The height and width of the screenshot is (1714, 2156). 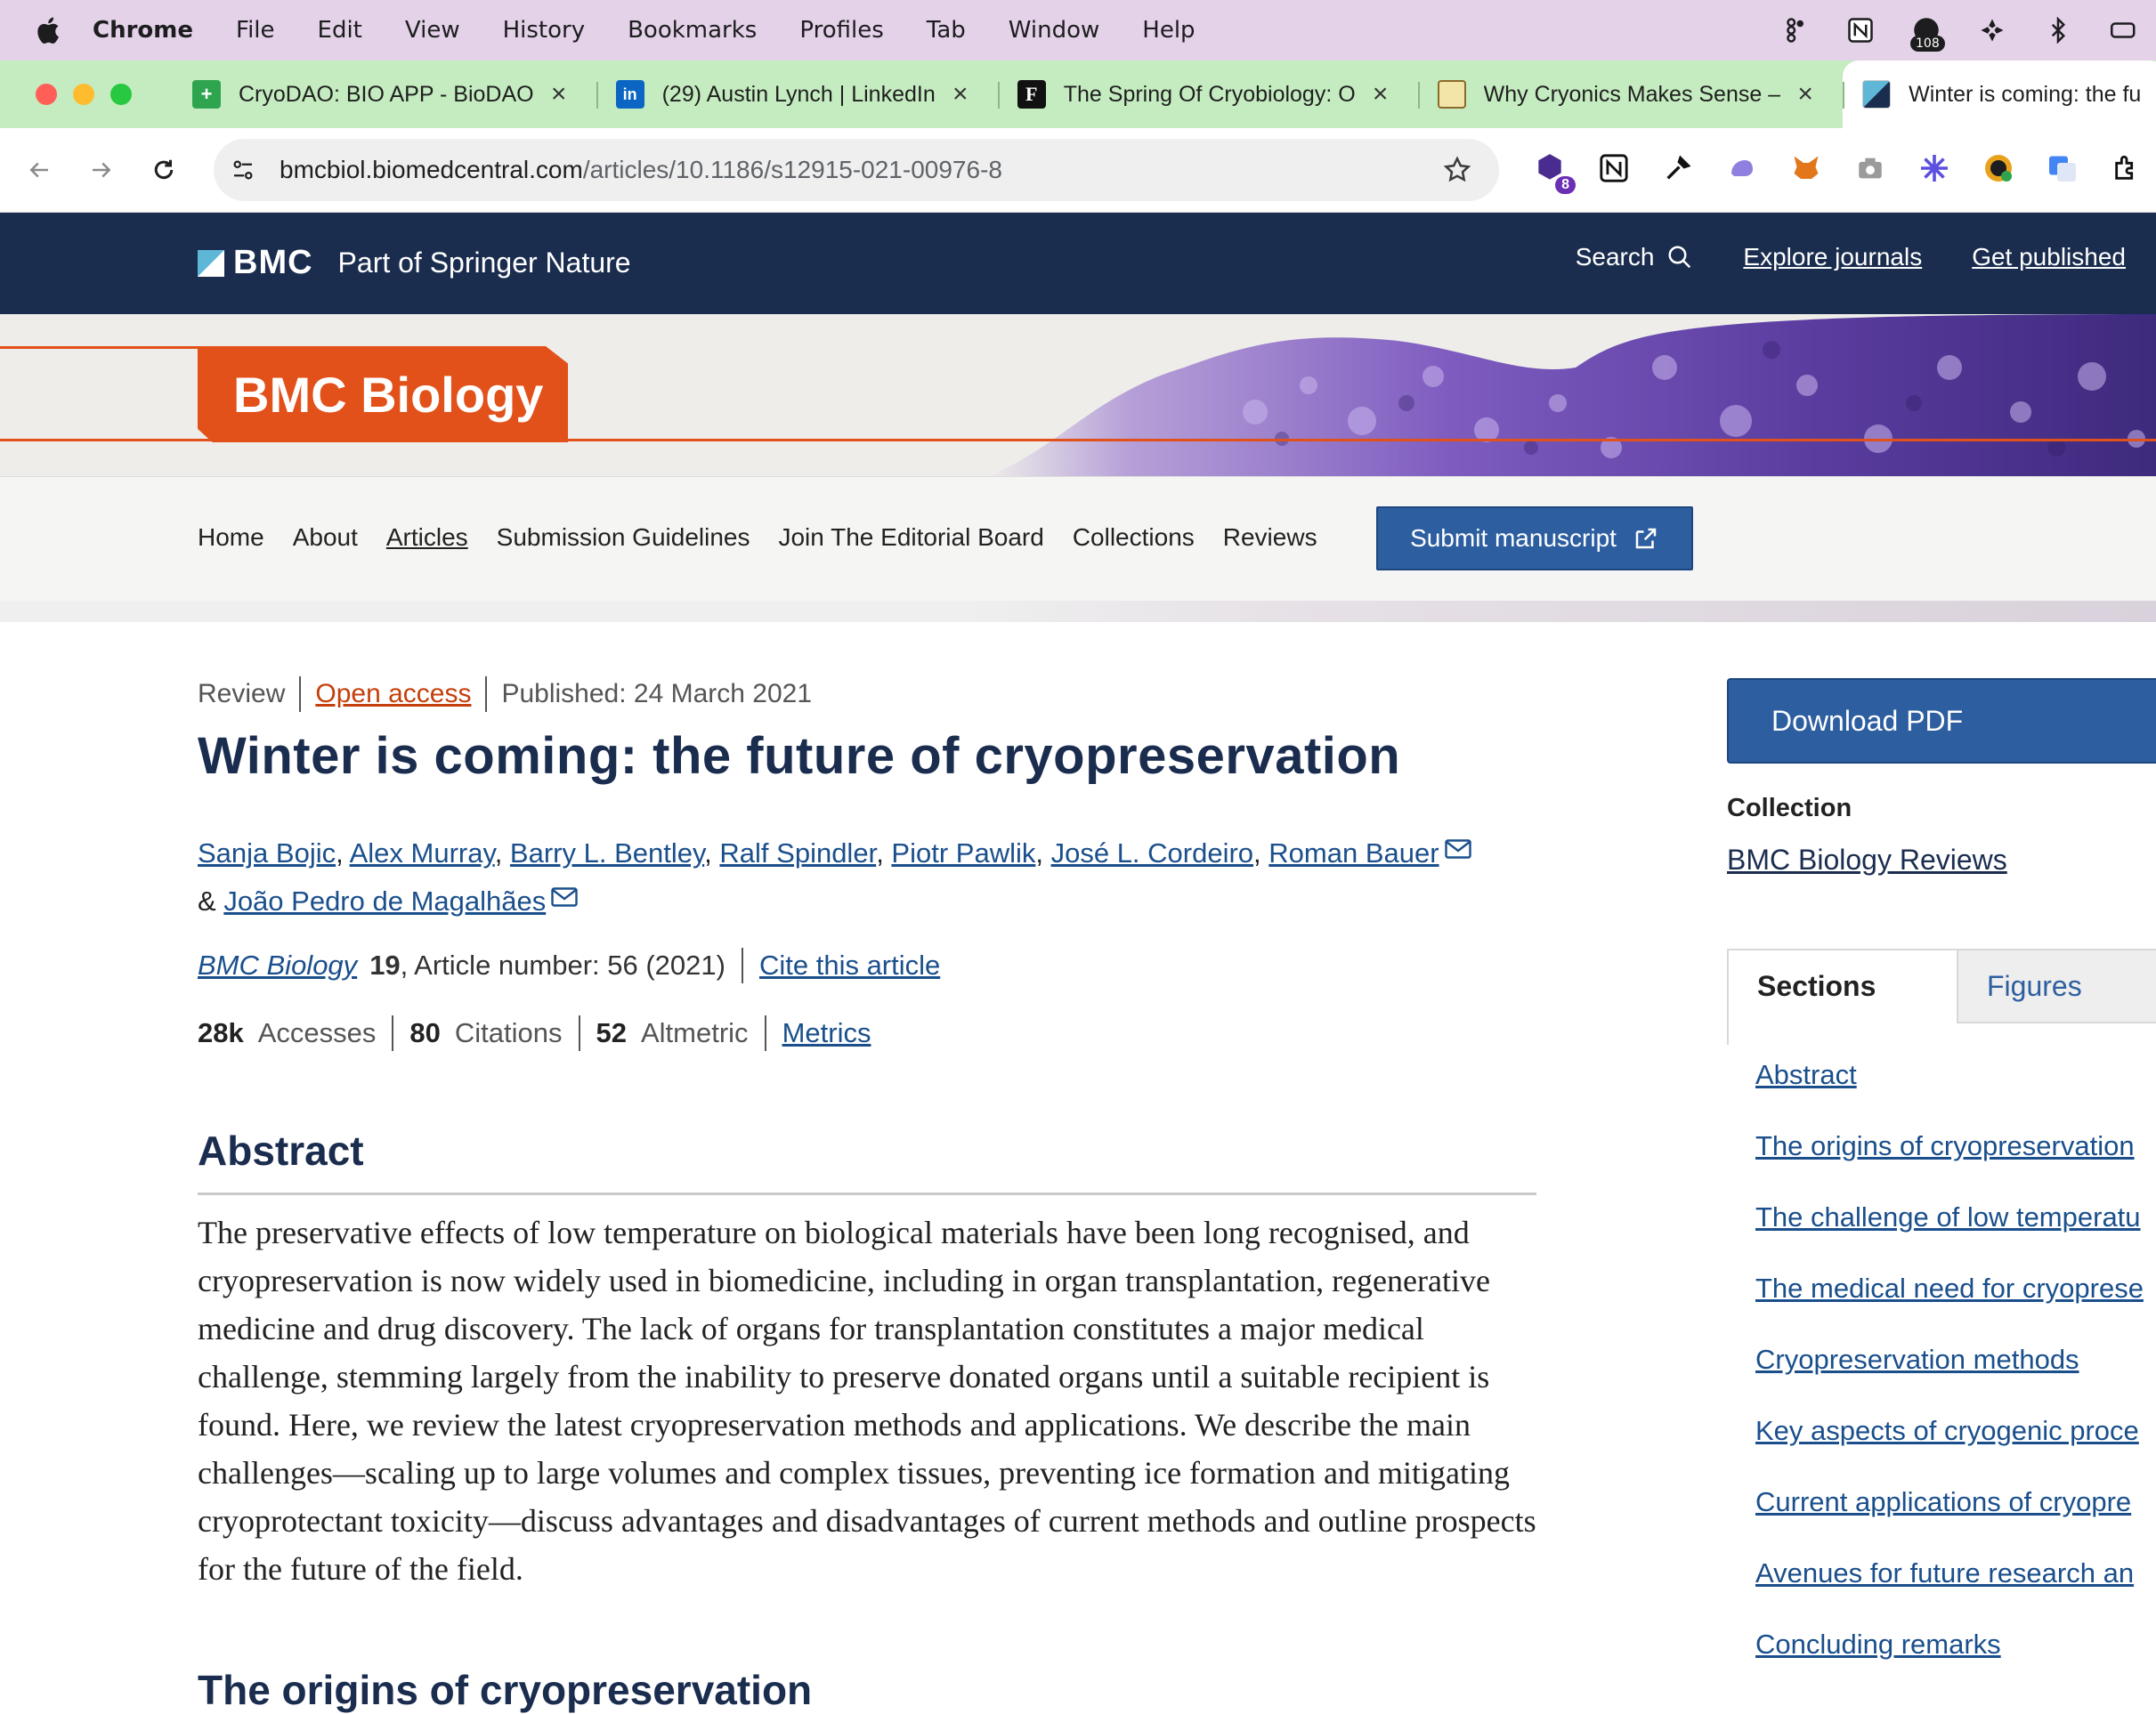 What do you see at coordinates (164, 170) in the screenshot?
I see `reload-button` at bounding box center [164, 170].